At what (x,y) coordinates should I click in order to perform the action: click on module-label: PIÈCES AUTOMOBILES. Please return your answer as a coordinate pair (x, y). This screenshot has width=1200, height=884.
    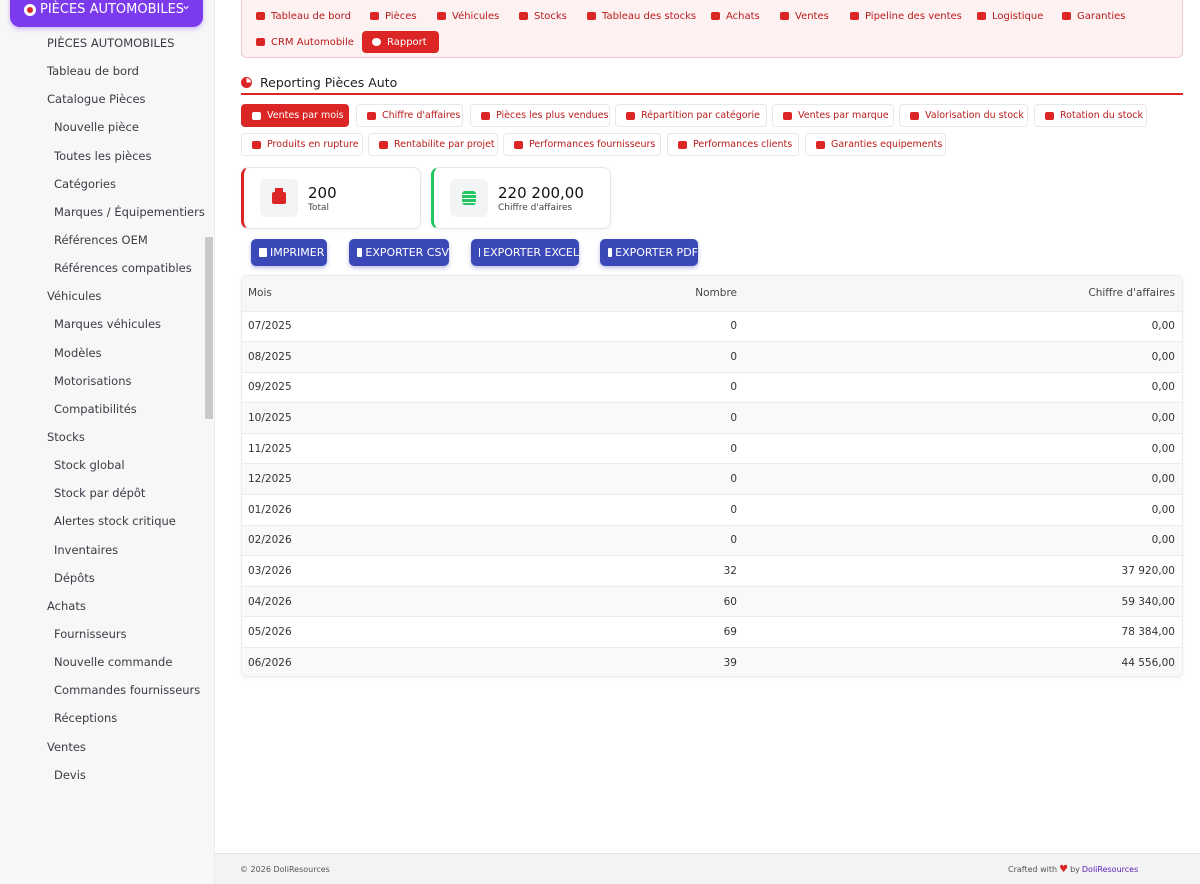
    Looking at the image, I should click on (112, 9).